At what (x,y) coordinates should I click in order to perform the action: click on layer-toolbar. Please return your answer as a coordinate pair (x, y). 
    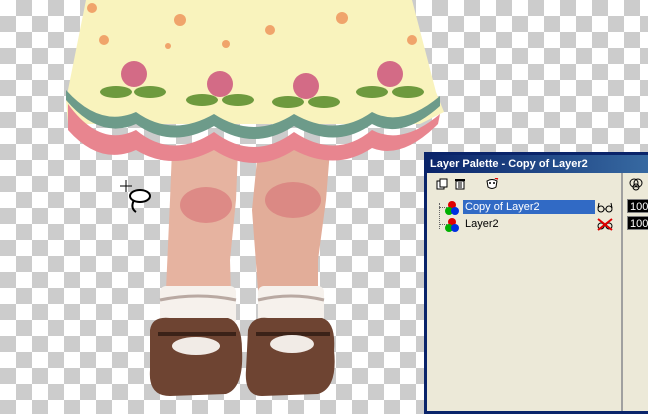
    Looking at the image, I should click on (524, 184).